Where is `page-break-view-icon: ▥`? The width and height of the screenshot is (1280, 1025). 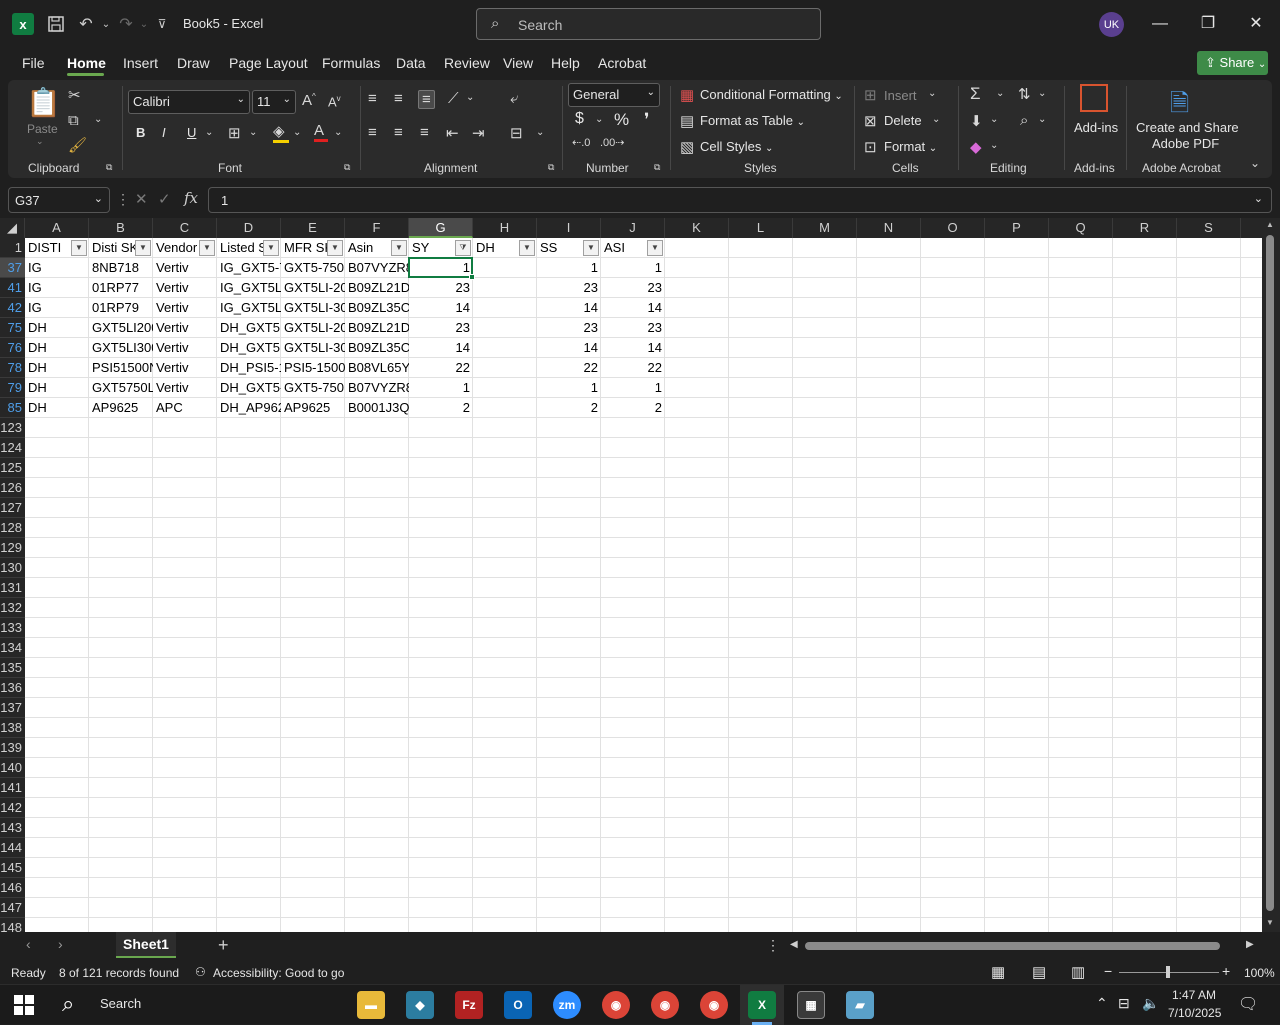
page-break-view-icon: ▥ is located at coordinates (1078, 972).